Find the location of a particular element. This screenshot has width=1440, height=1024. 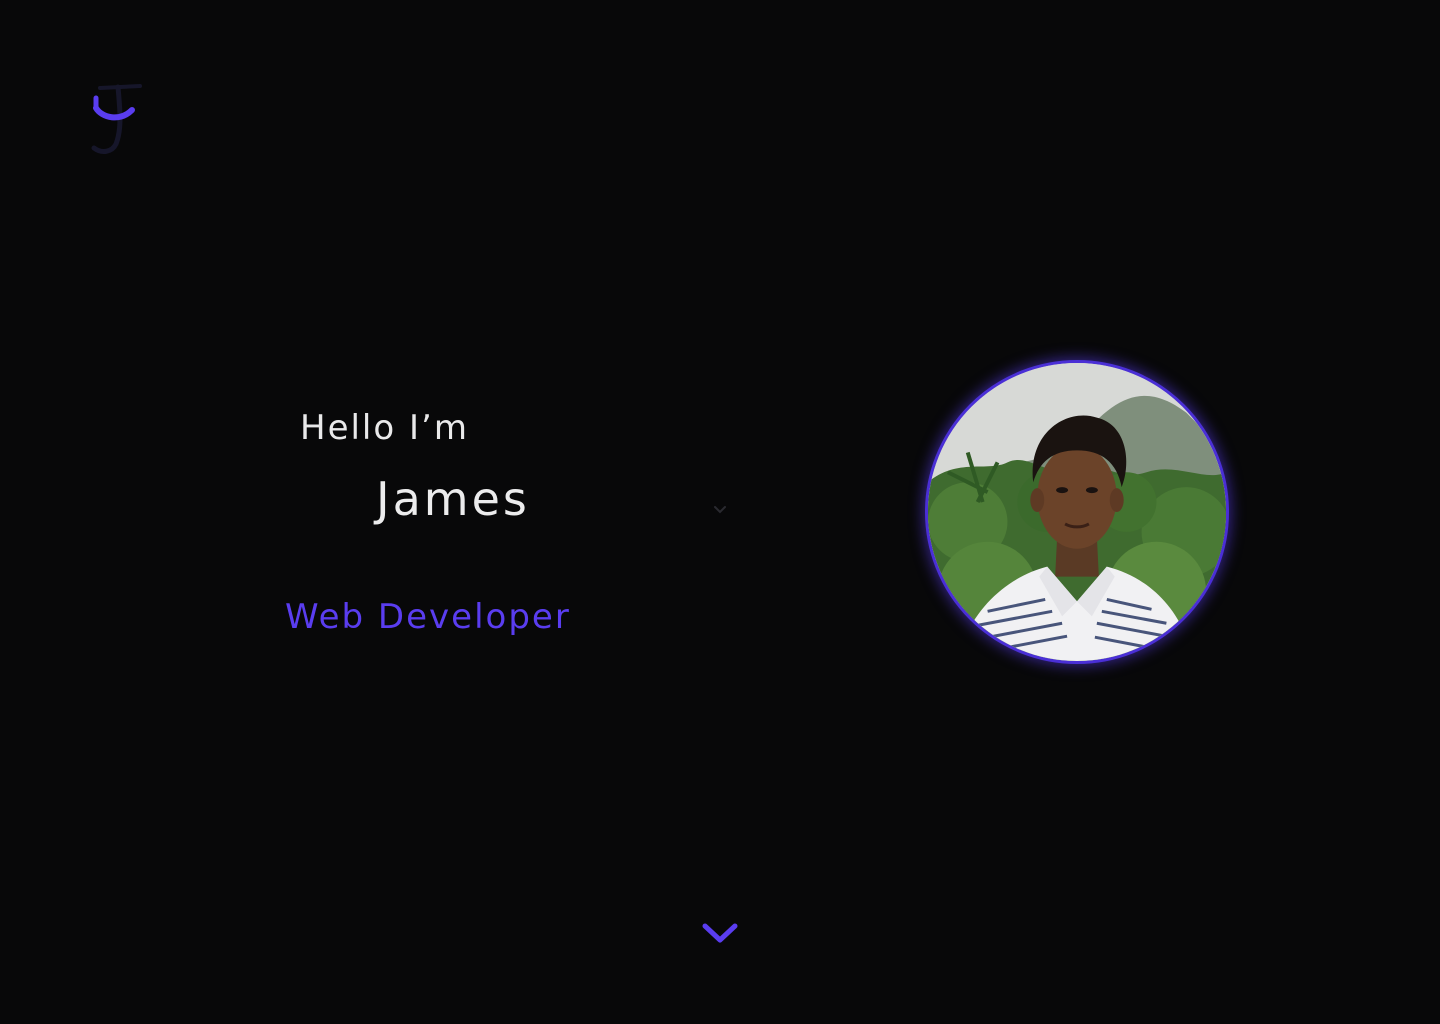

role-text: Web Developer is located at coordinates (428, 617).